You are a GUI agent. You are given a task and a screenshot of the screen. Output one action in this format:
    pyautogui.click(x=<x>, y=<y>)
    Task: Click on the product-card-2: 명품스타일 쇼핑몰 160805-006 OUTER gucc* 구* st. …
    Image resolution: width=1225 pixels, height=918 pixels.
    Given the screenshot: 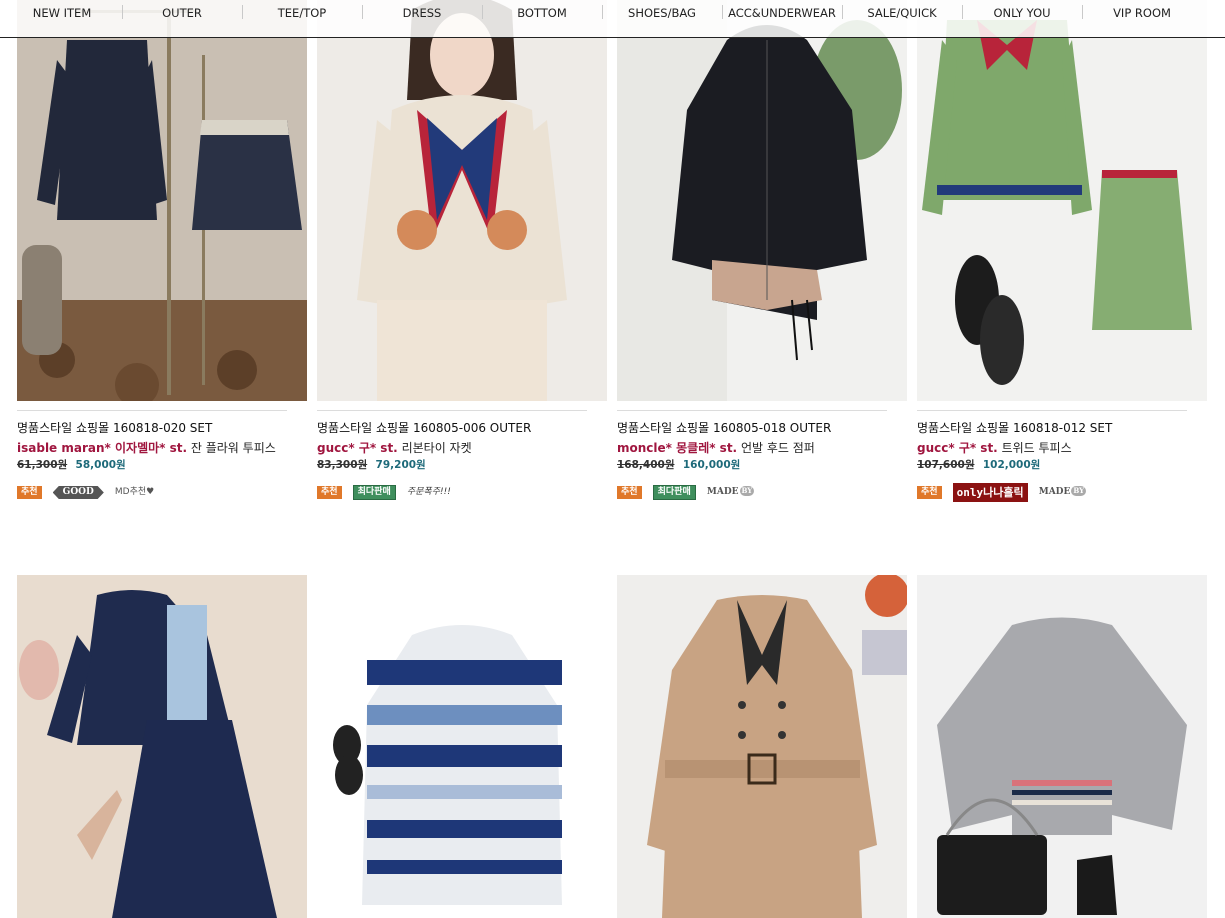 What is the action you would take?
    pyautogui.click(x=462, y=460)
    